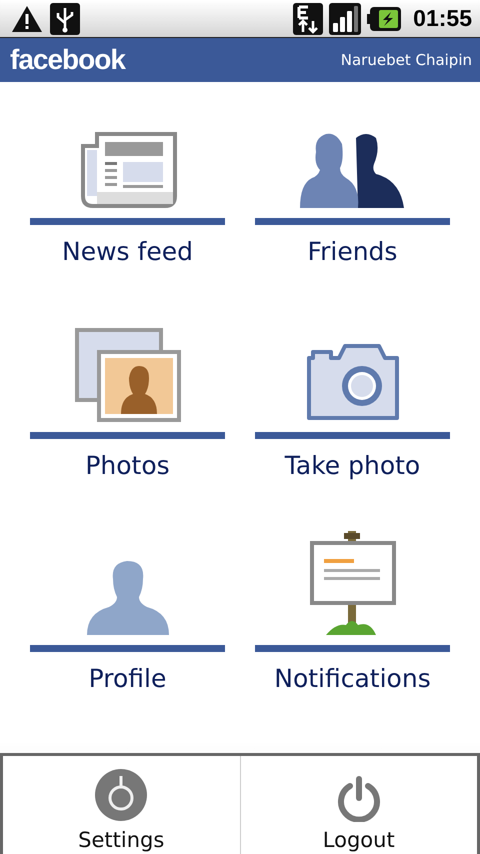 The image size is (480, 854). What do you see at coordinates (442, 18) in the screenshot?
I see `clock: 01:55` at bounding box center [442, 18].